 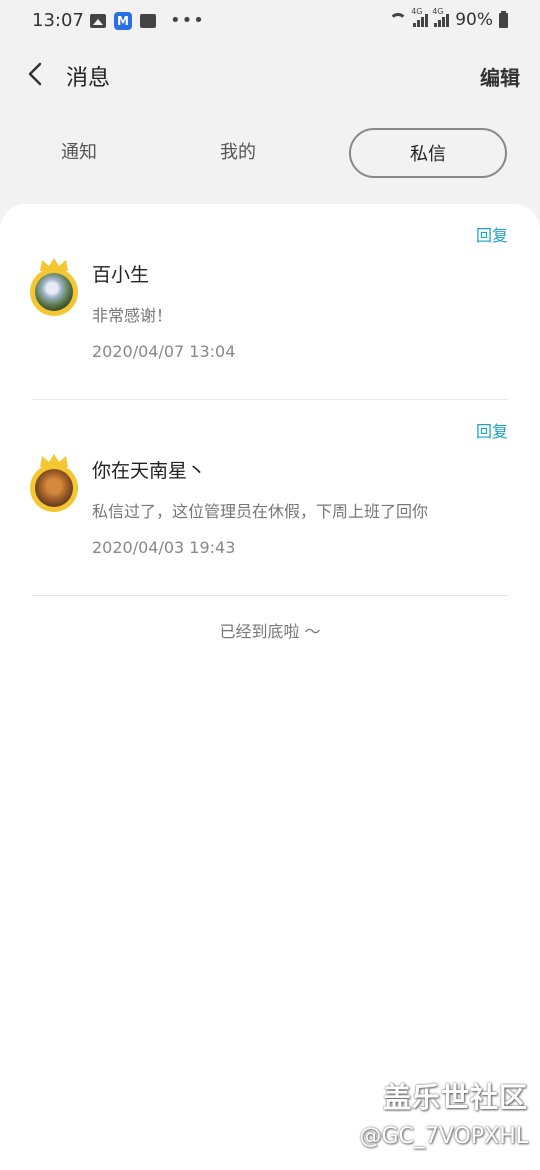 What do you see at coordinates (441, 17) in the screenshot?
I see `signal-icon-2: 4G` at bounding box center [441, 17].